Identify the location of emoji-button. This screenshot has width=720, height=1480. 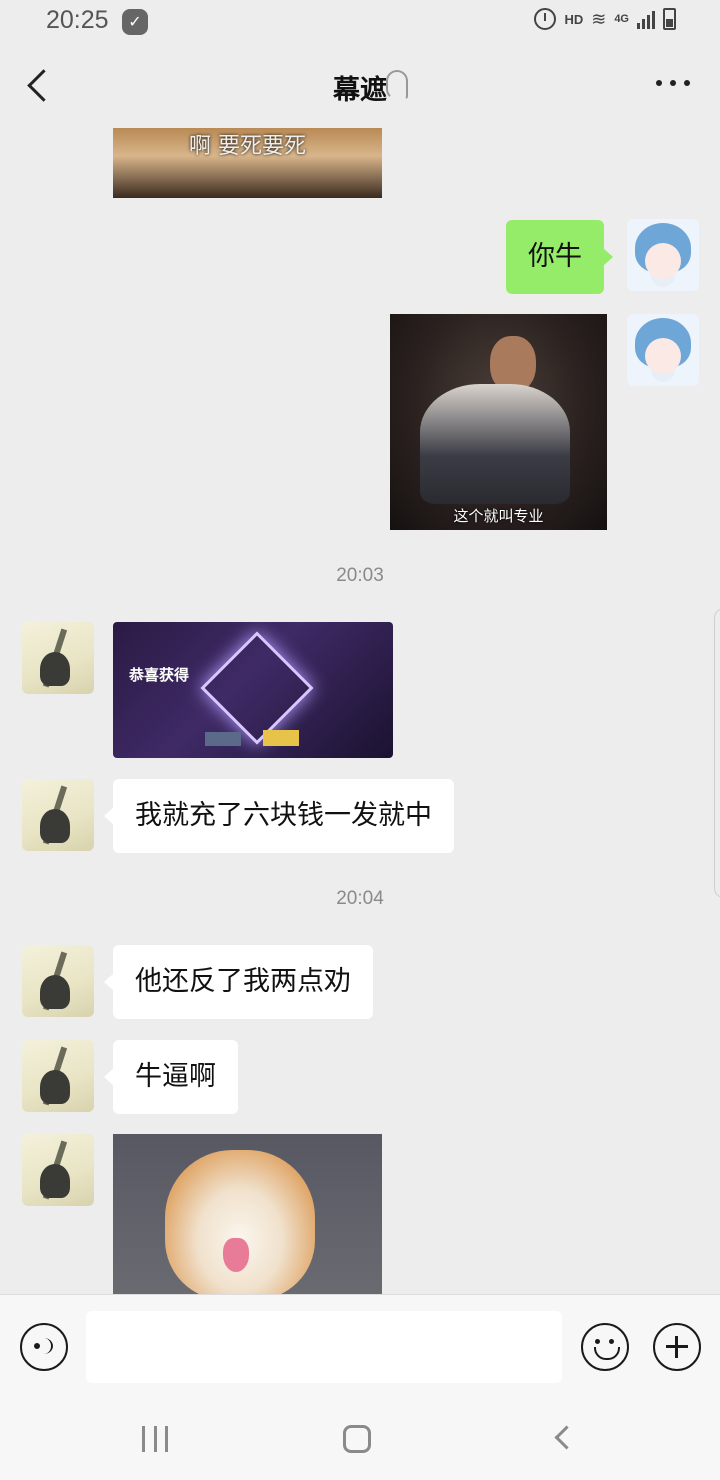
(605, 1347).